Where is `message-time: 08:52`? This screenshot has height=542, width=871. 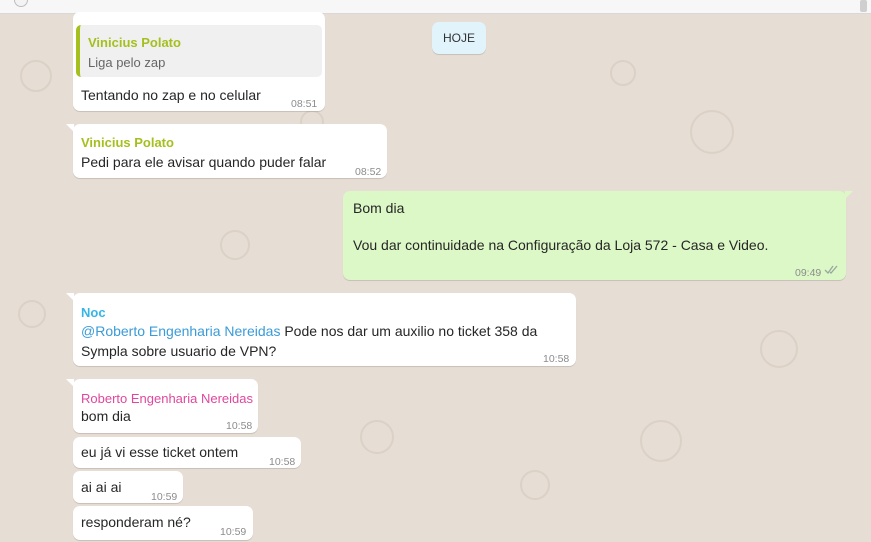 message-time: 08:52 is located at coordinates (368, 172).